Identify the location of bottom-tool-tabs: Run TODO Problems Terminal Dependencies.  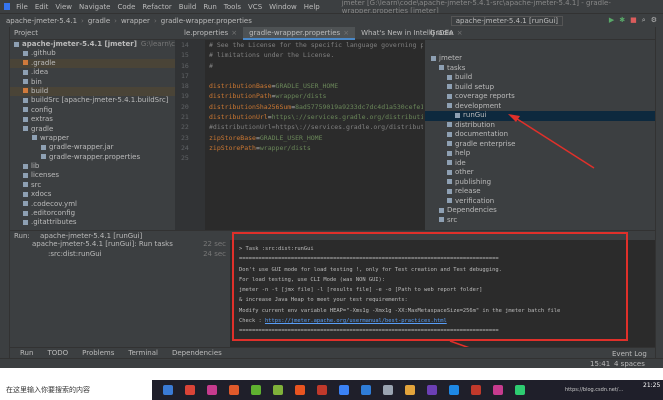
(332, 352).